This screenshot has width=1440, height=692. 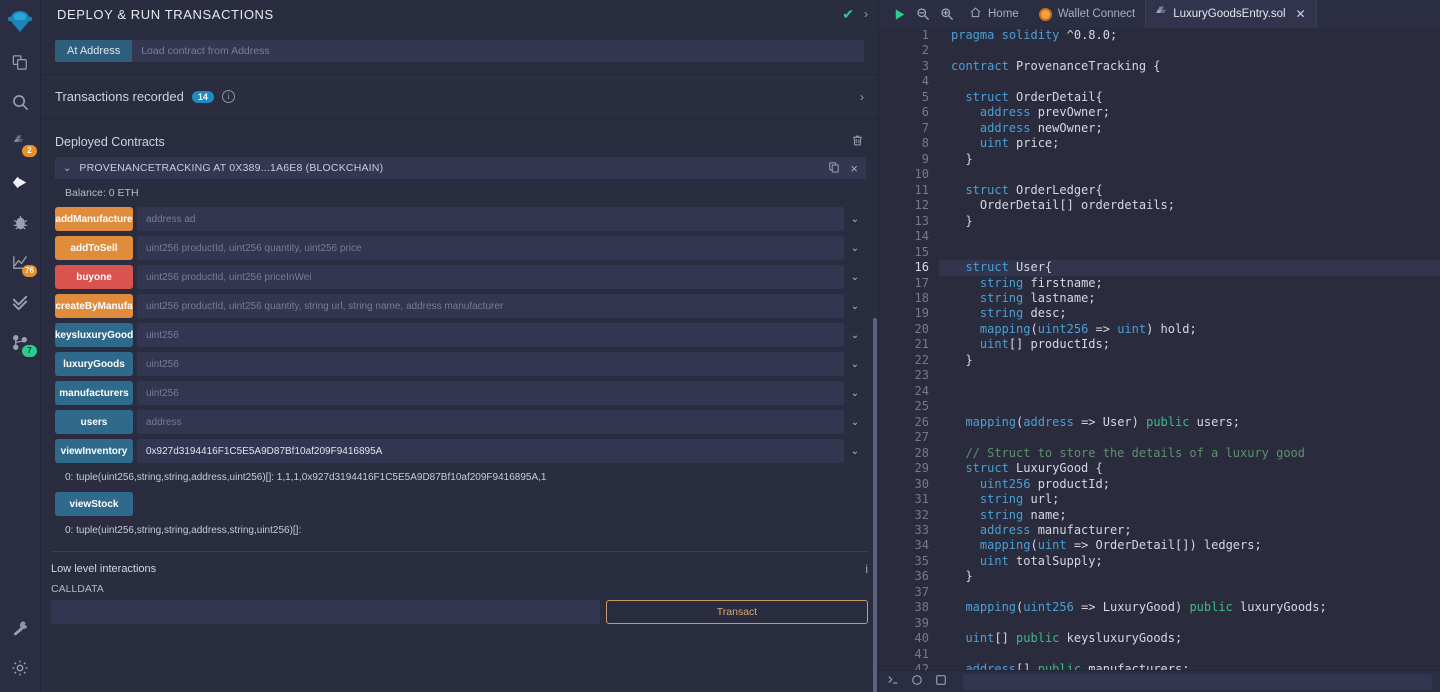 What do you see at coordinates (20, 222) in the screenshot?
I see `debugger-icon` at bounding box center [20, 222].